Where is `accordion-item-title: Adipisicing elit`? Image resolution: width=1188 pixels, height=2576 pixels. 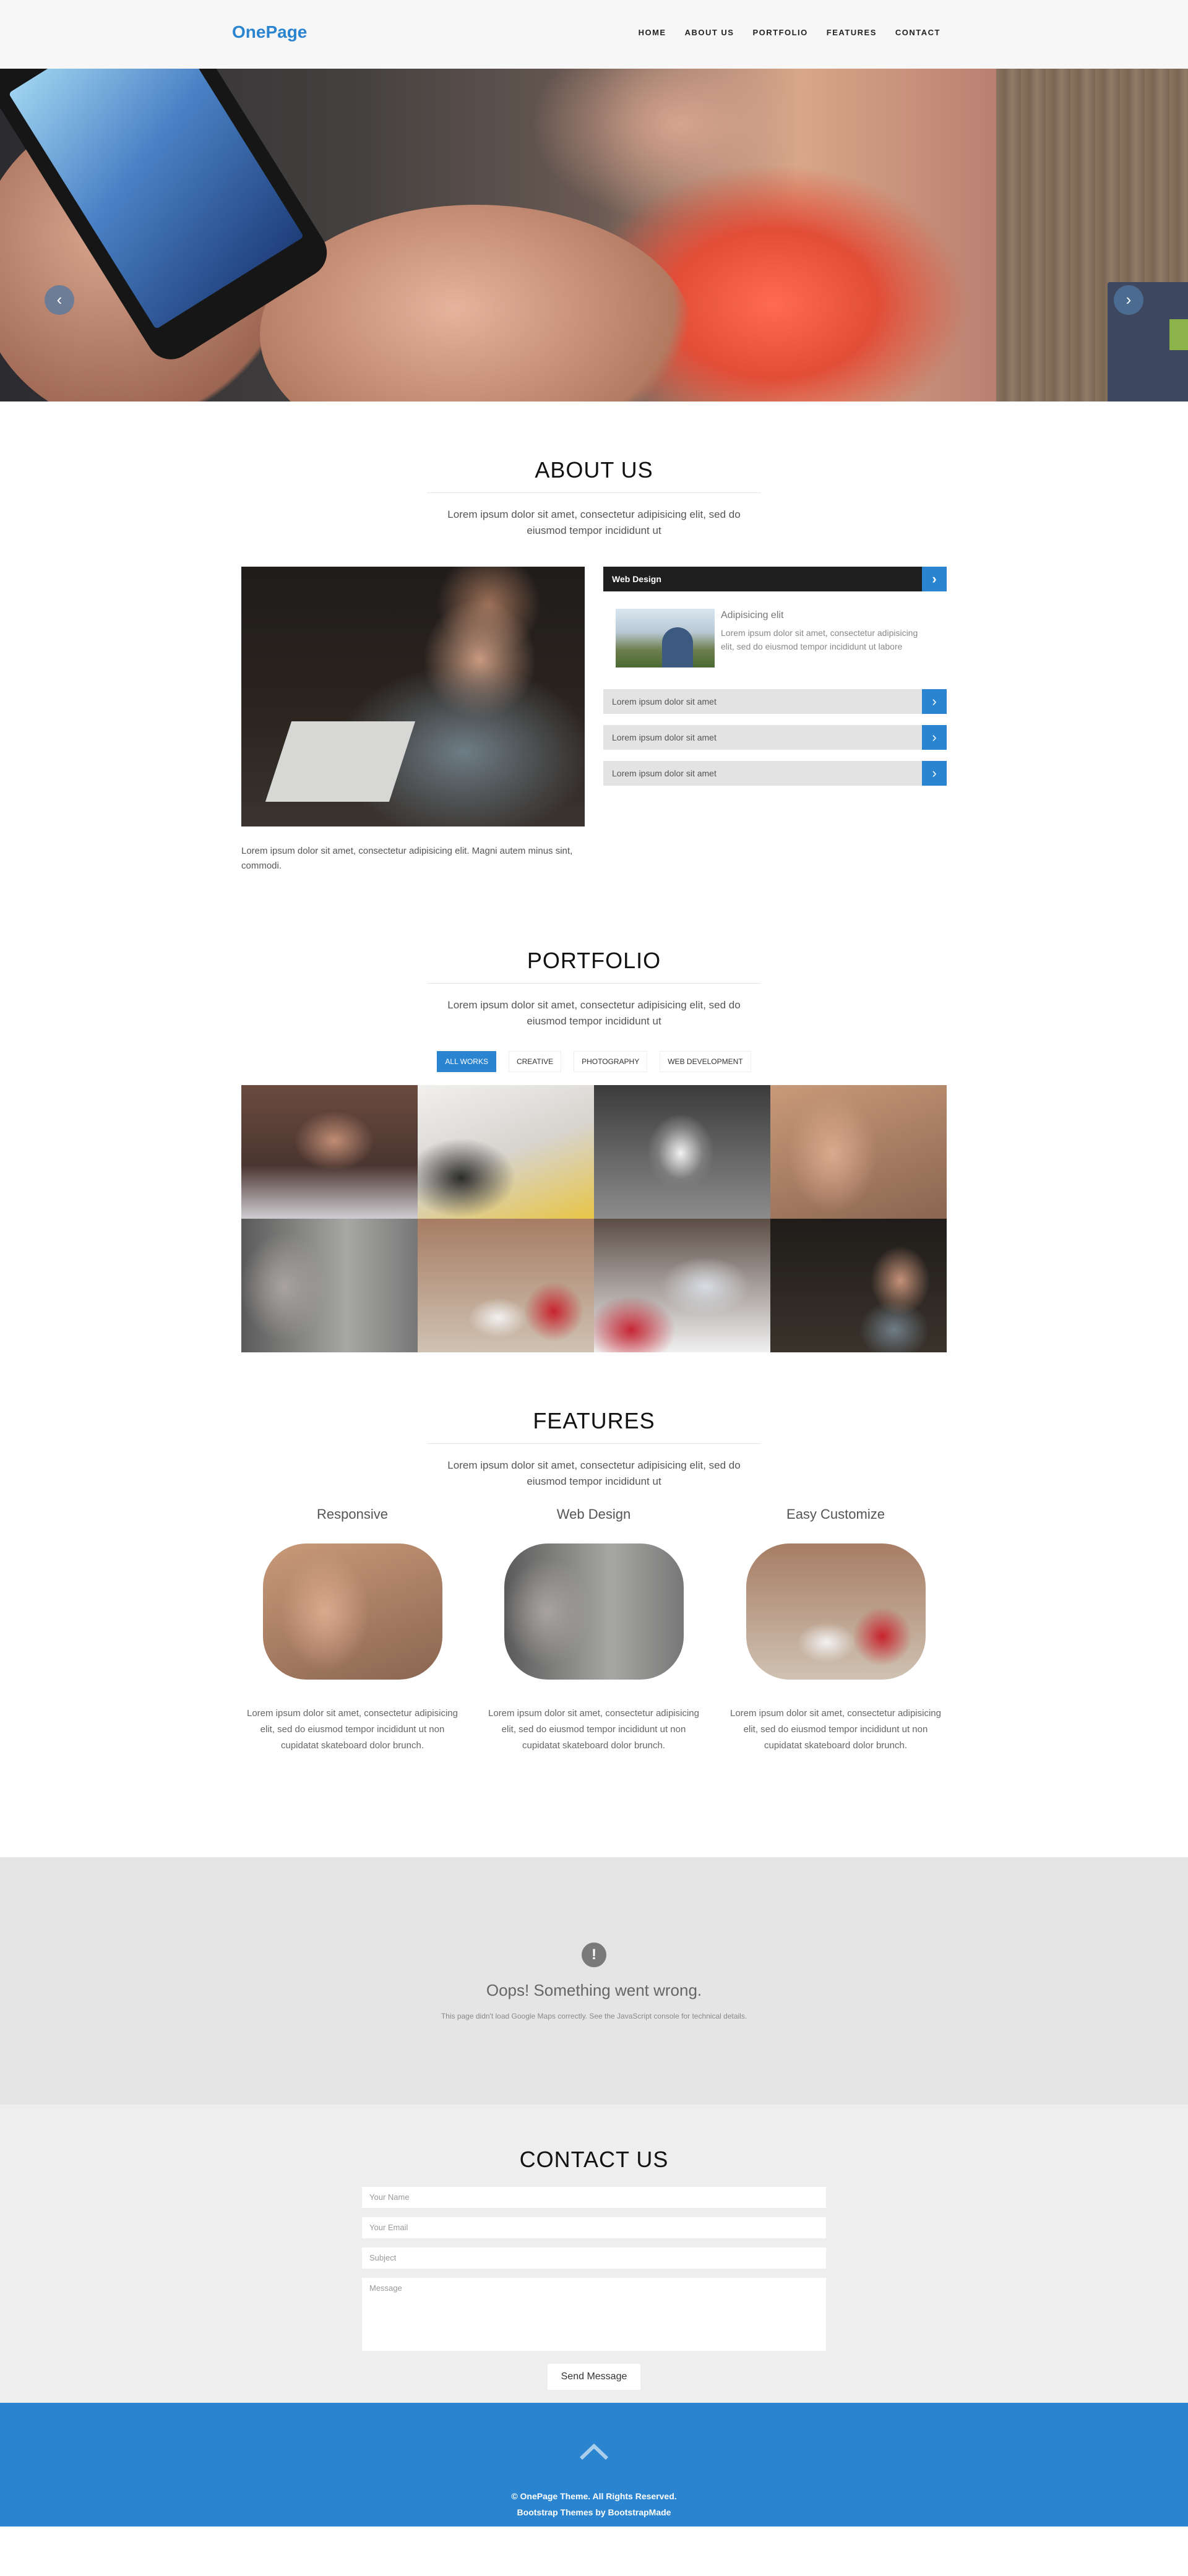
accordion-item-title: Adipisicing elit is located at coordinates (752, 615).